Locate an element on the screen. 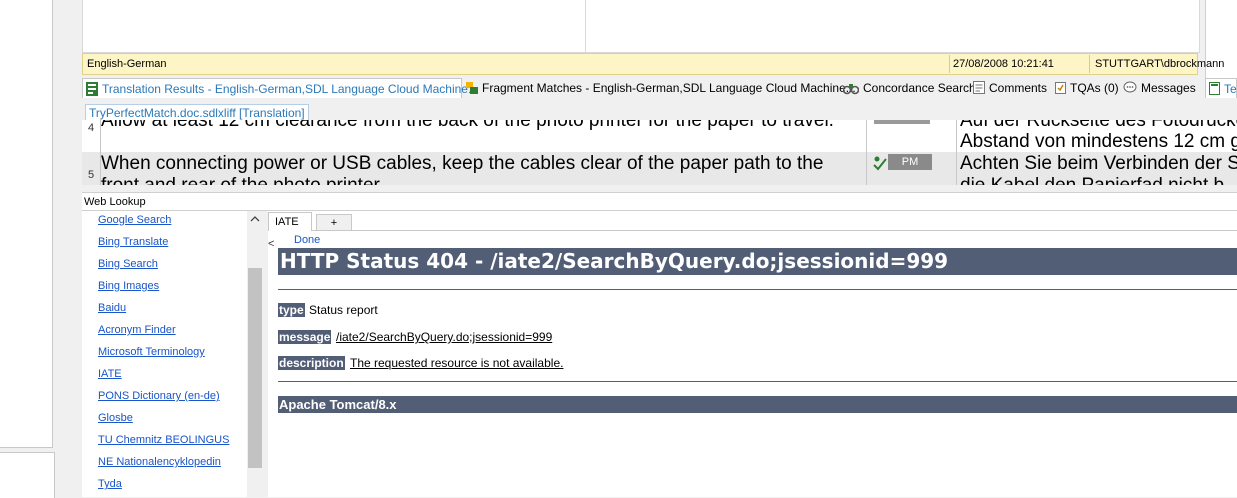  source-match-pane is located at coordinates (334, 26).